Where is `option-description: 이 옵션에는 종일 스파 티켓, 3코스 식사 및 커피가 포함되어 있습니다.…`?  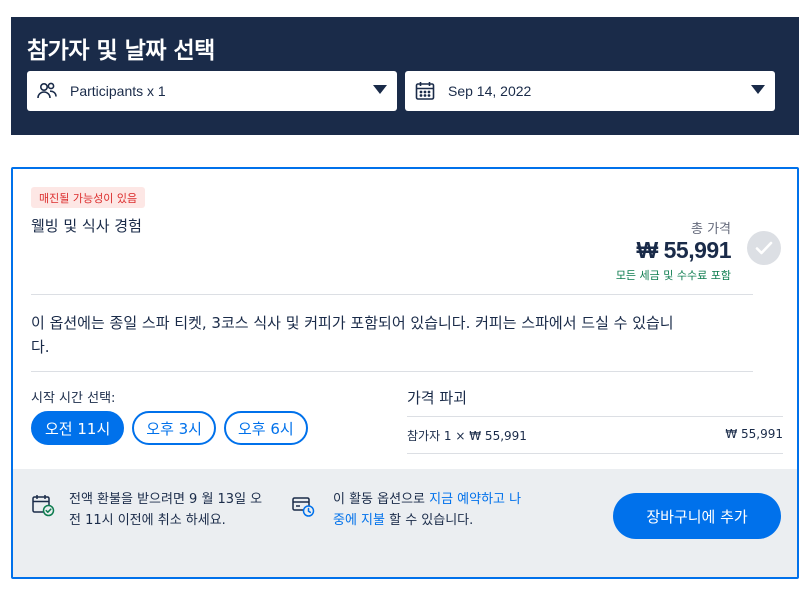 option-description: 이 옵션에는 종일 스파 티켓, 3코스 식사 및 커피가 포함되어 있습니다.… is located at coordinates (352, 335).